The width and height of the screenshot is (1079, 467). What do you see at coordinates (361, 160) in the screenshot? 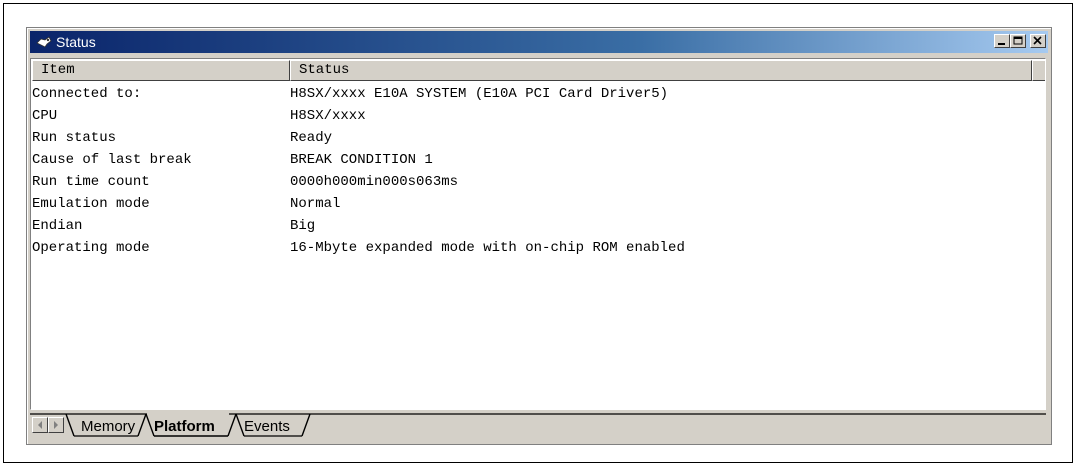
I see `row-status: BREAK CONDITION 1` at bounding box center [361, 160].